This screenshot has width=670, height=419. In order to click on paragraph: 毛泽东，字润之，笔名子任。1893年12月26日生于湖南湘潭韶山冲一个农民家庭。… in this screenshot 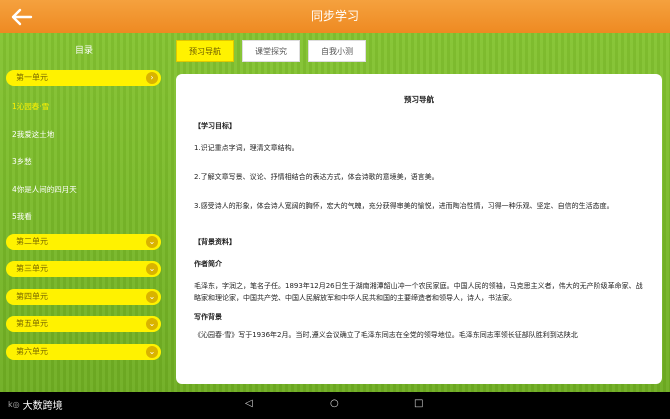, I will do `click(418, 292)`.